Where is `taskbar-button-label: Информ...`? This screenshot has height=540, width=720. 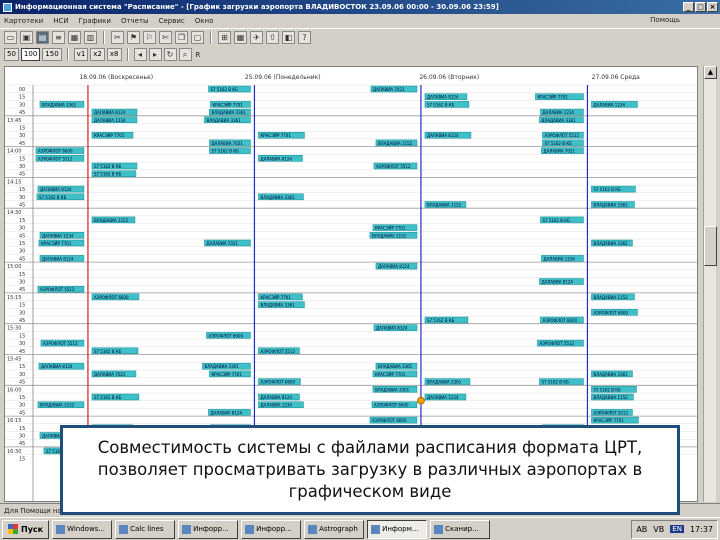
taskbar-button-label: Информ... is located at coordinates (400, 528).